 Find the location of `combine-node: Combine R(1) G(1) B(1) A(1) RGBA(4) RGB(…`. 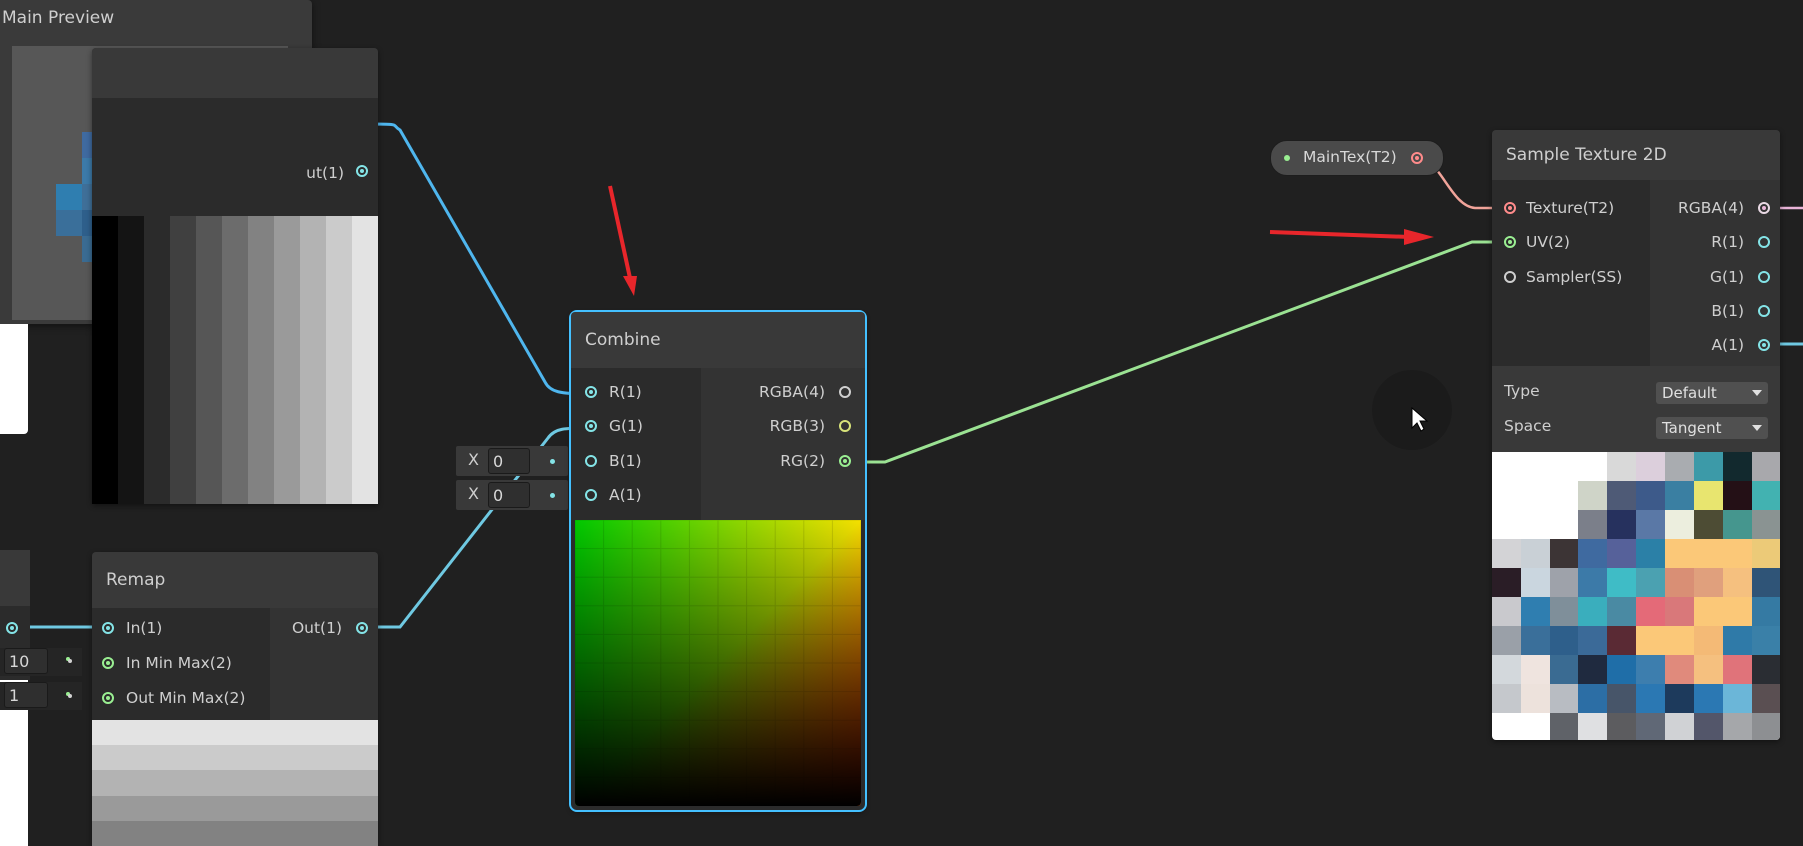

combine-node: Combine R(1) G(1) B(1) A(1) RGBA(4) RGB(… is located at coordinates (718, 561).